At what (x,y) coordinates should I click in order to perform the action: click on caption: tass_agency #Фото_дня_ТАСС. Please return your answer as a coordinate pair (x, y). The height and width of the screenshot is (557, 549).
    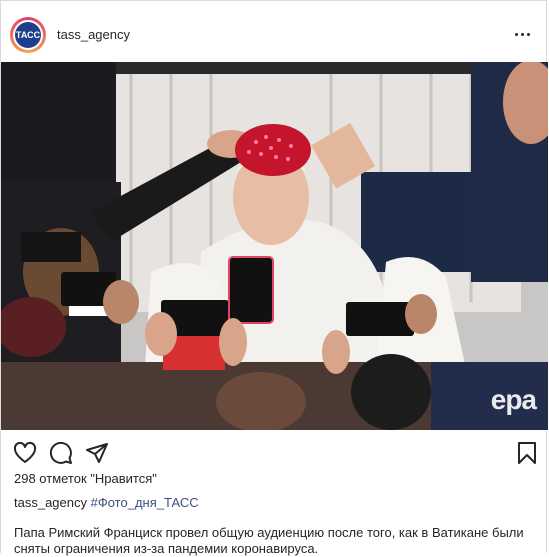
    Looking at the image, I should click on (106, 502).